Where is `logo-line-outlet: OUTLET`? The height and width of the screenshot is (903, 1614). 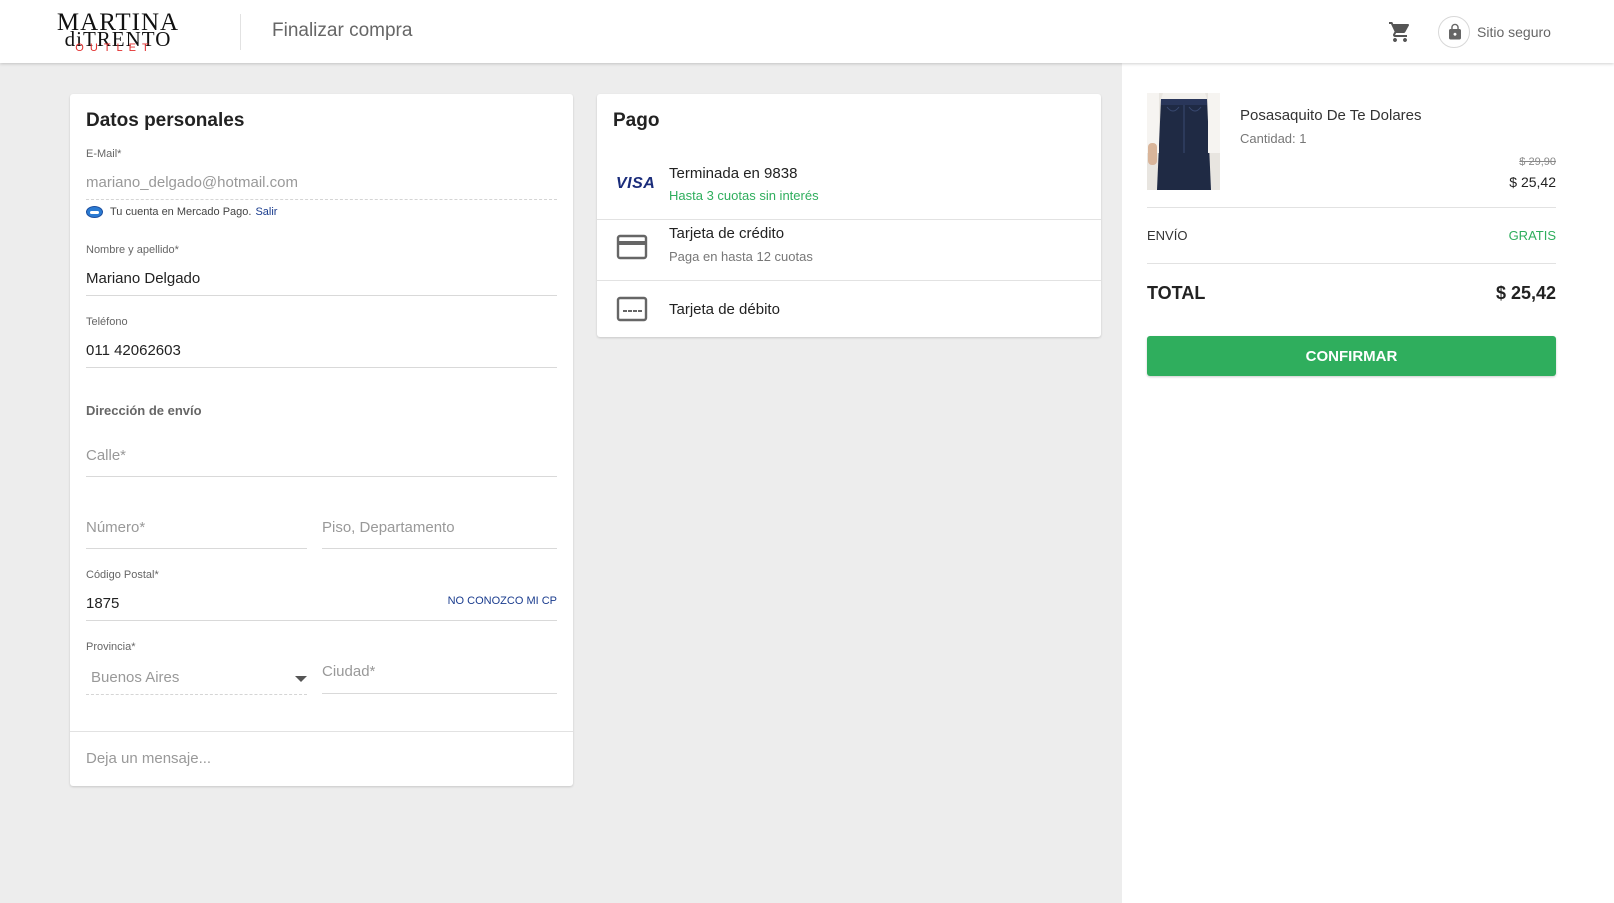 logo-line-outlet: OUTLET is located at coordinates (115, 48).